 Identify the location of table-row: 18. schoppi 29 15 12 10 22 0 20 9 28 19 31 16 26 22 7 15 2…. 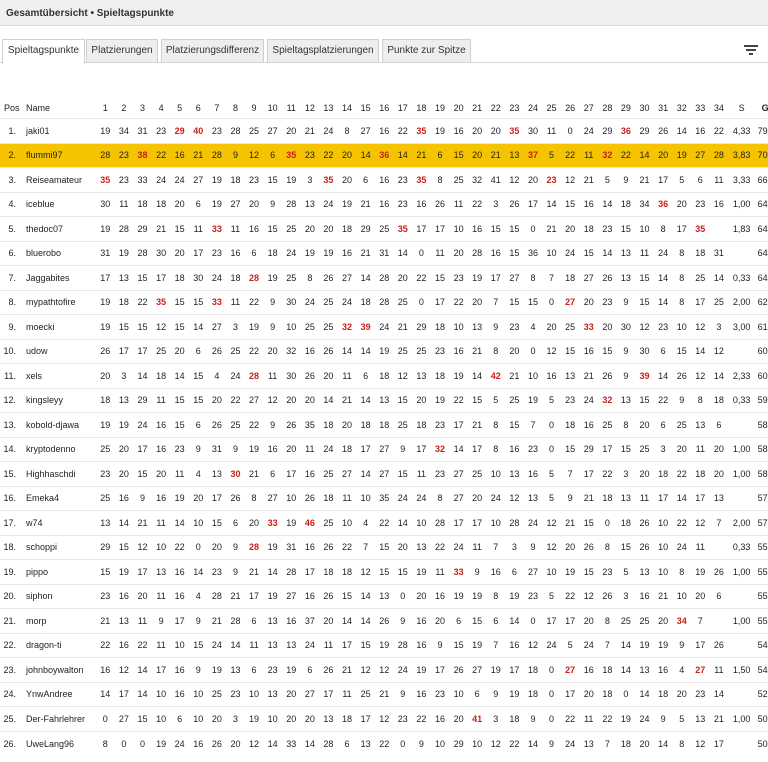
(384, 547).